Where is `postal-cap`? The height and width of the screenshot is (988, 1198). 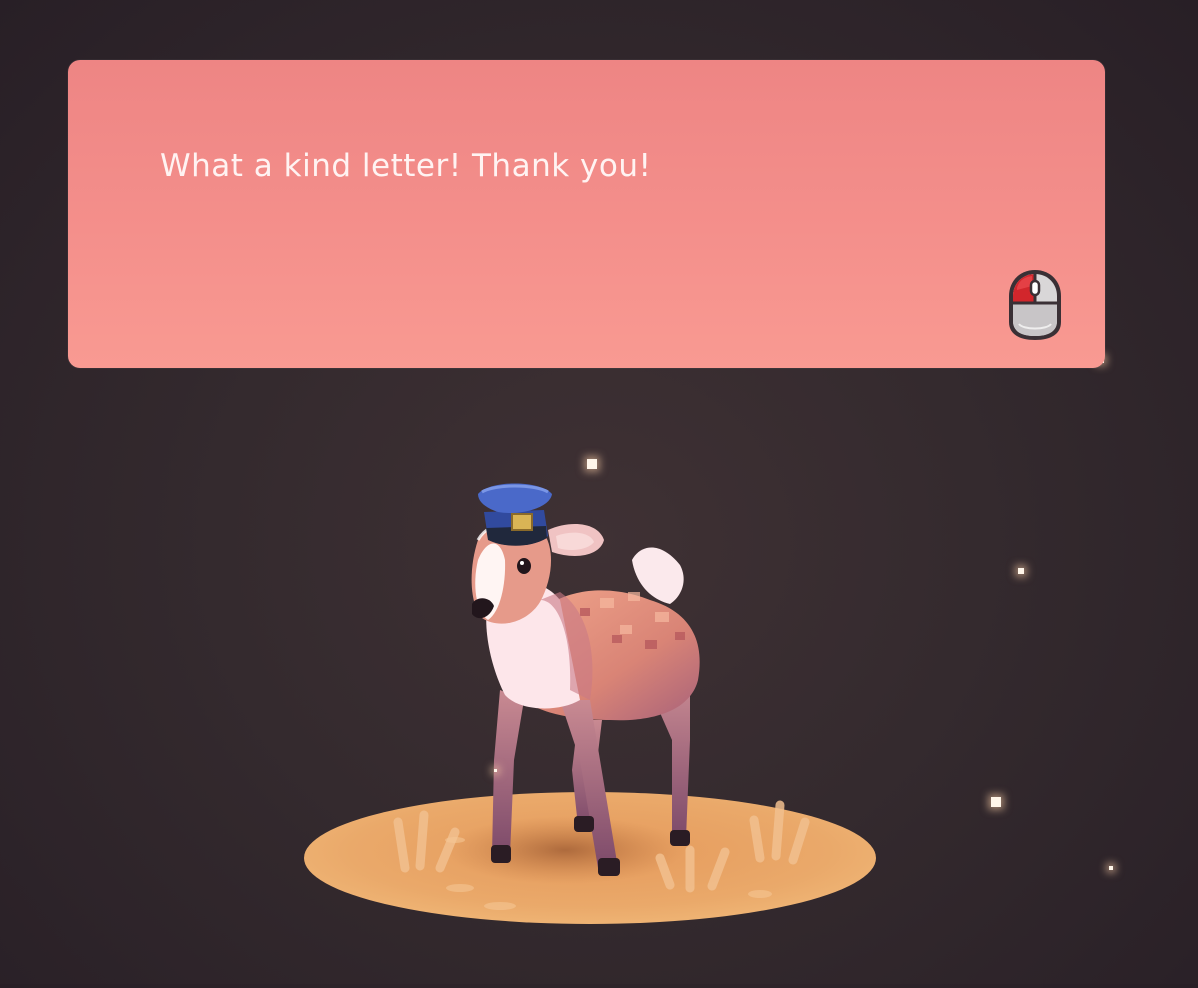 postal-cap is located at coordinates (515, 514).